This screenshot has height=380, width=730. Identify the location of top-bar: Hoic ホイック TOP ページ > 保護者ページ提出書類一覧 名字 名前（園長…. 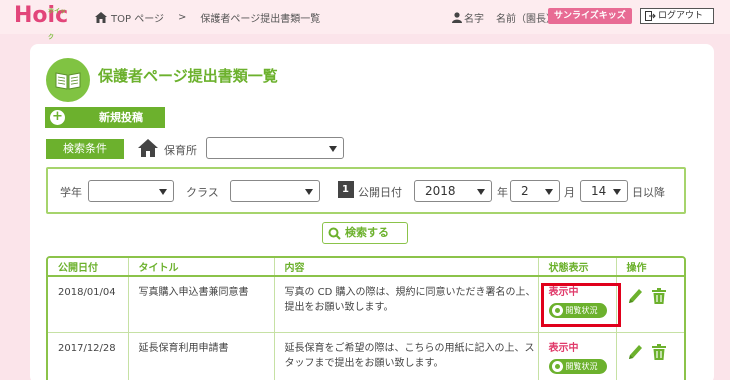
(365, 20).